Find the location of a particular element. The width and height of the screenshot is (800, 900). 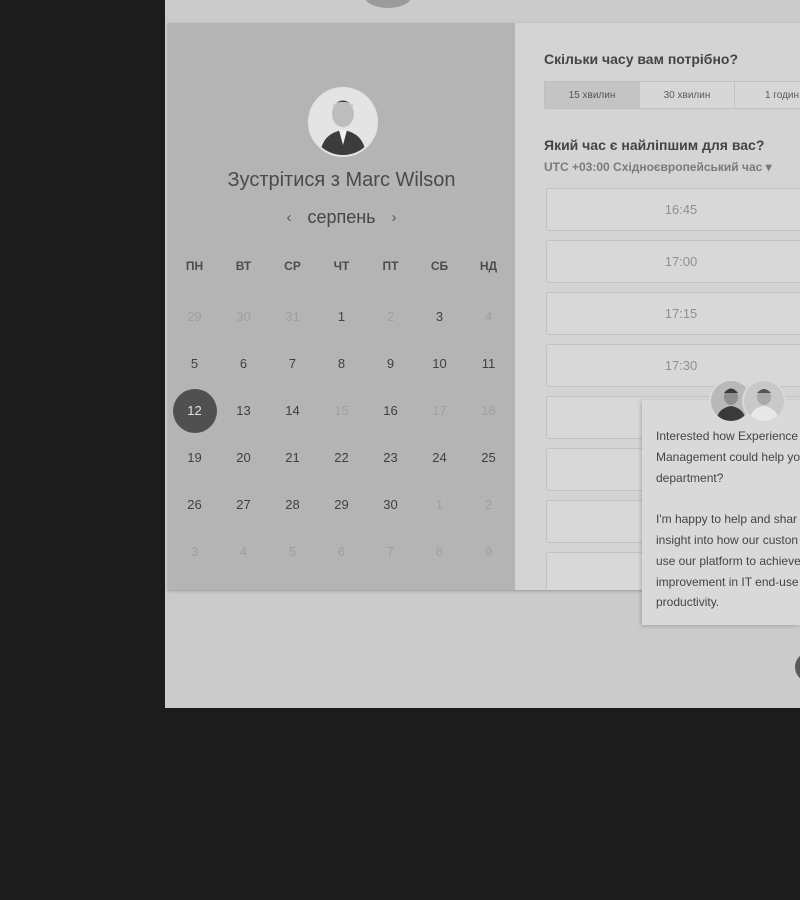

calendar-day: 2 is located at coordinates (390, 316).